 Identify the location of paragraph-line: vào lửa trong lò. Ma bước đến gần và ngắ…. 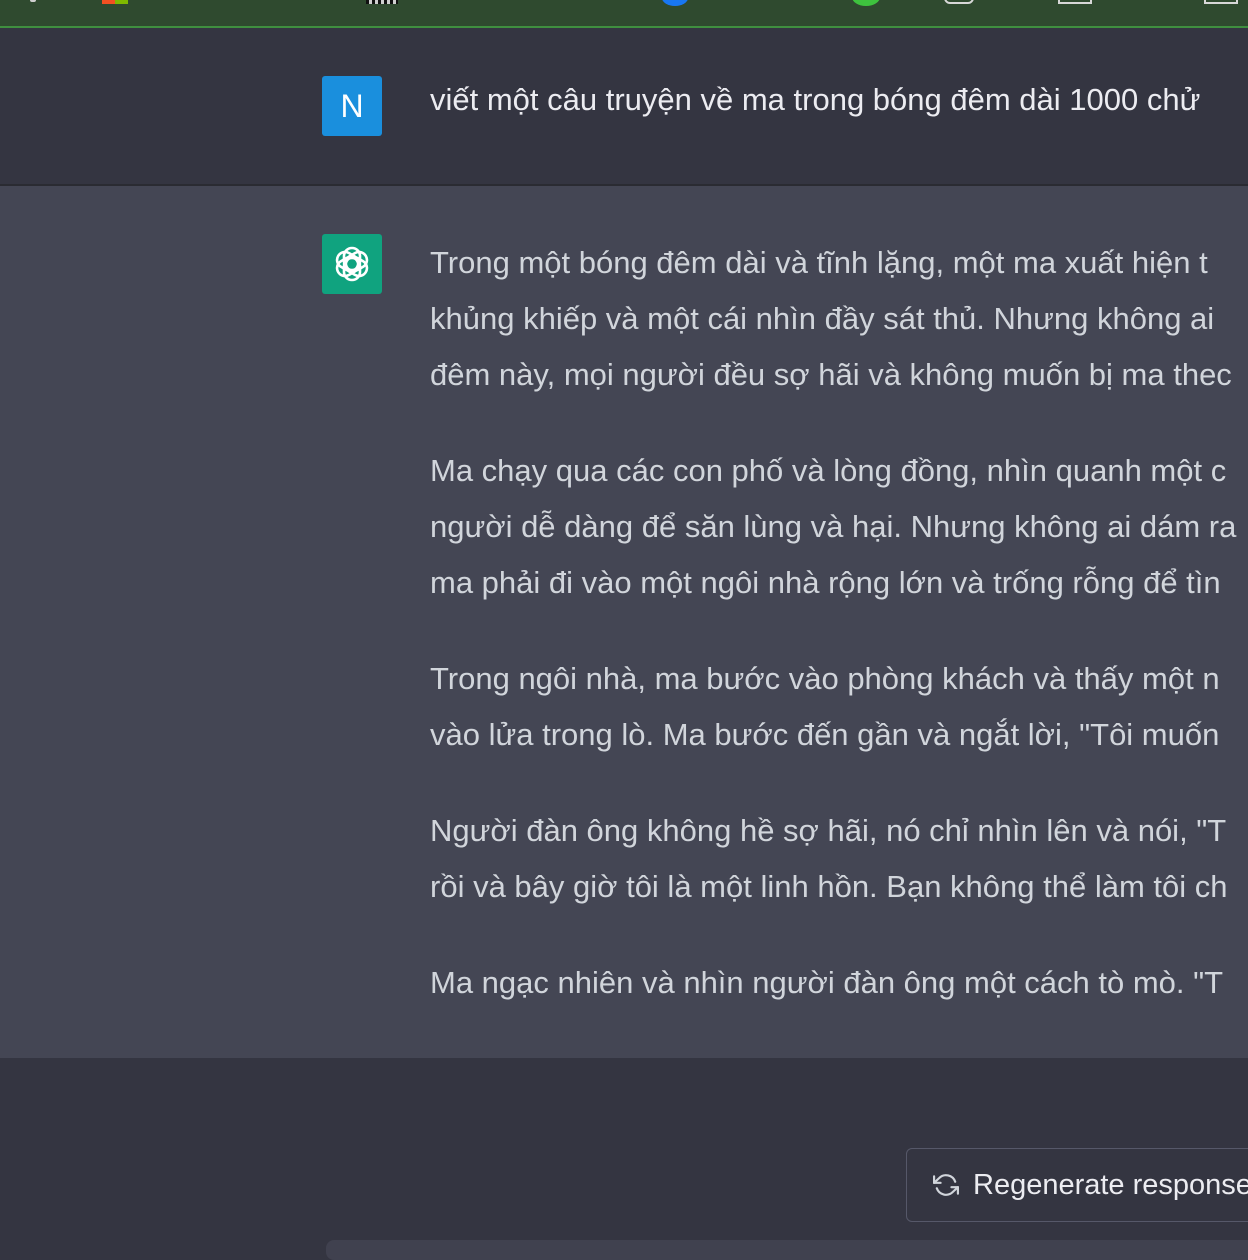
(825, 734).